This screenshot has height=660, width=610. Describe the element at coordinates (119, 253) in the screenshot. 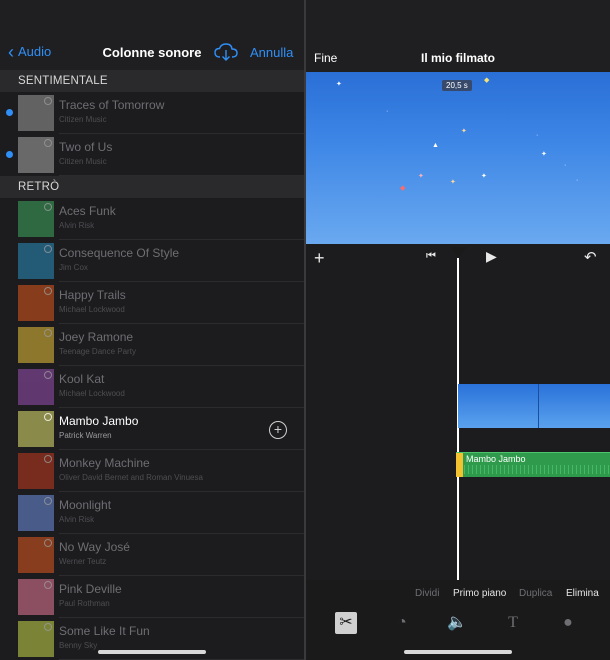

I see `song-title: Consequence Of Style` at that location.